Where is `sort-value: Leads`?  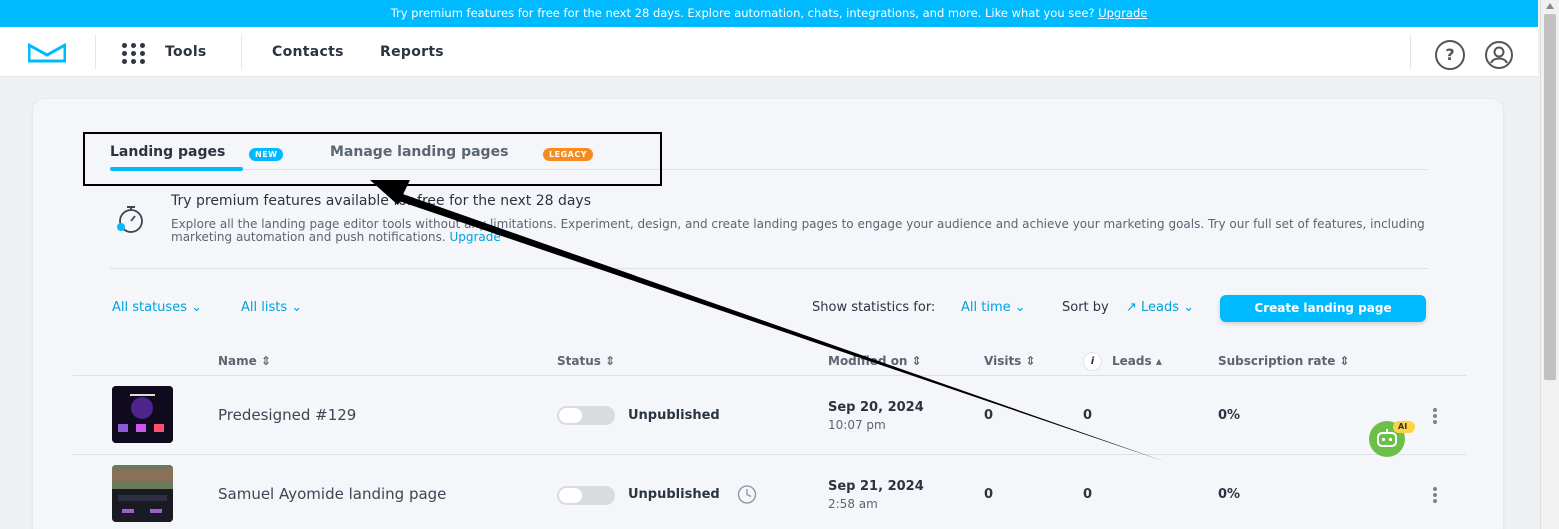 sort-value: Leads is located at coordinates (1160, 307).